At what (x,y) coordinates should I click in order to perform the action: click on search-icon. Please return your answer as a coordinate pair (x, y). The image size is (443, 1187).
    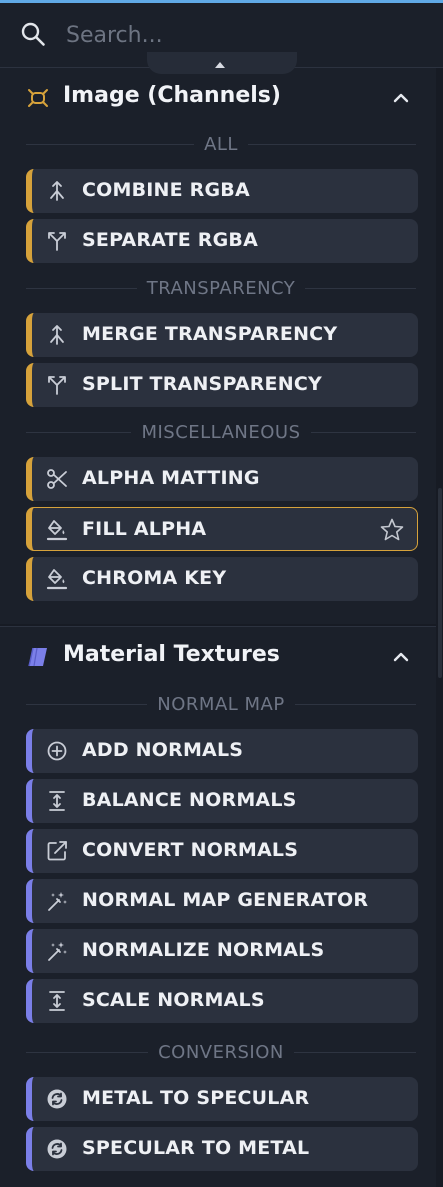
    Looking at the image, I should click on (33, 34).